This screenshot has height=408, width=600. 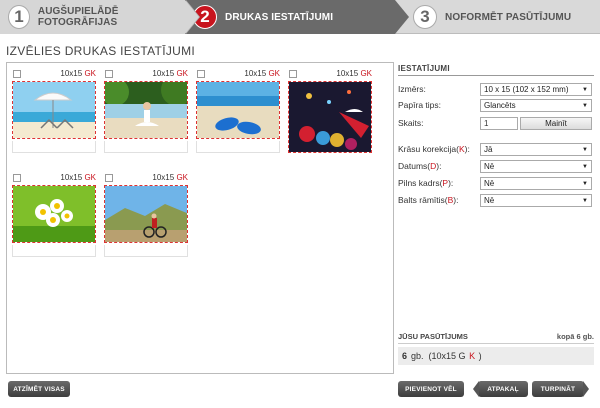 I want to click on white-border-label: Balts rāmītis(B):, so click(x=428, y=200).